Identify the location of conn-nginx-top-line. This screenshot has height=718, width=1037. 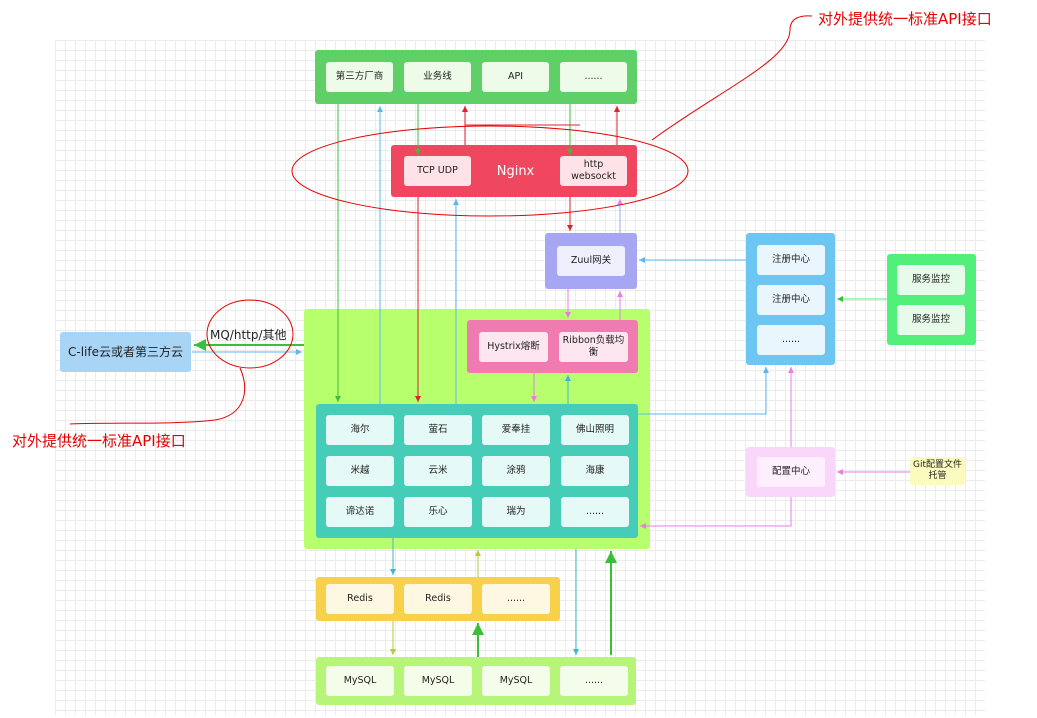
(522, 134).